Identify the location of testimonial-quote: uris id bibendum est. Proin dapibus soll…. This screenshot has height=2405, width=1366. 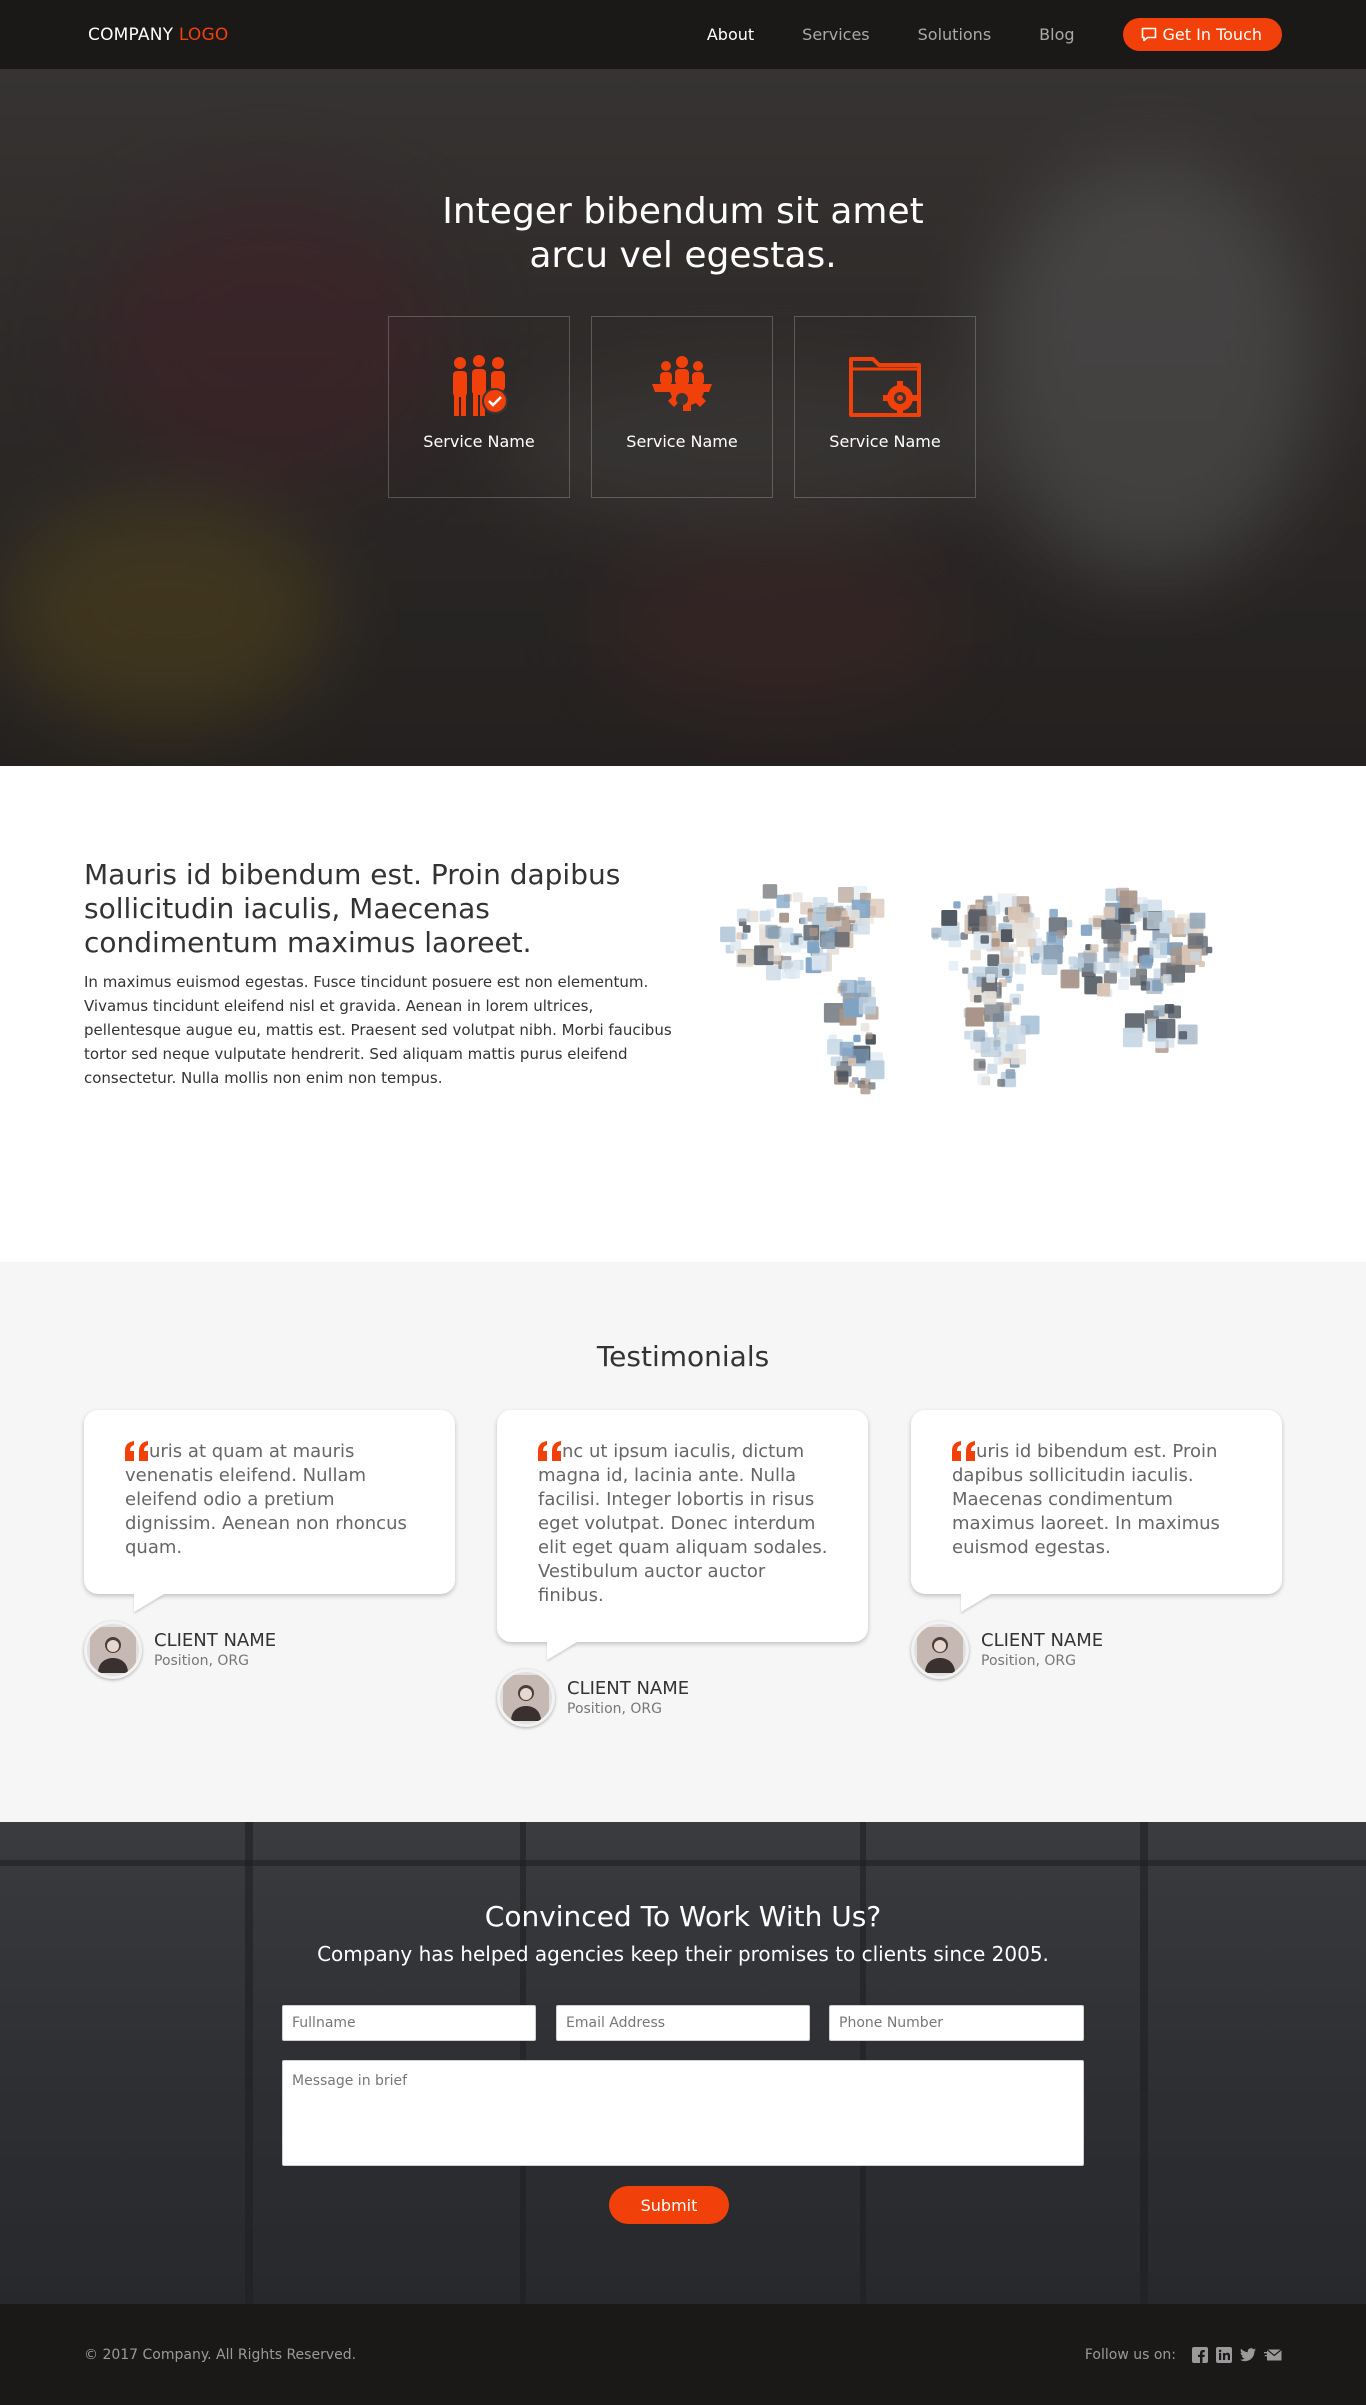
(1097, 1500).